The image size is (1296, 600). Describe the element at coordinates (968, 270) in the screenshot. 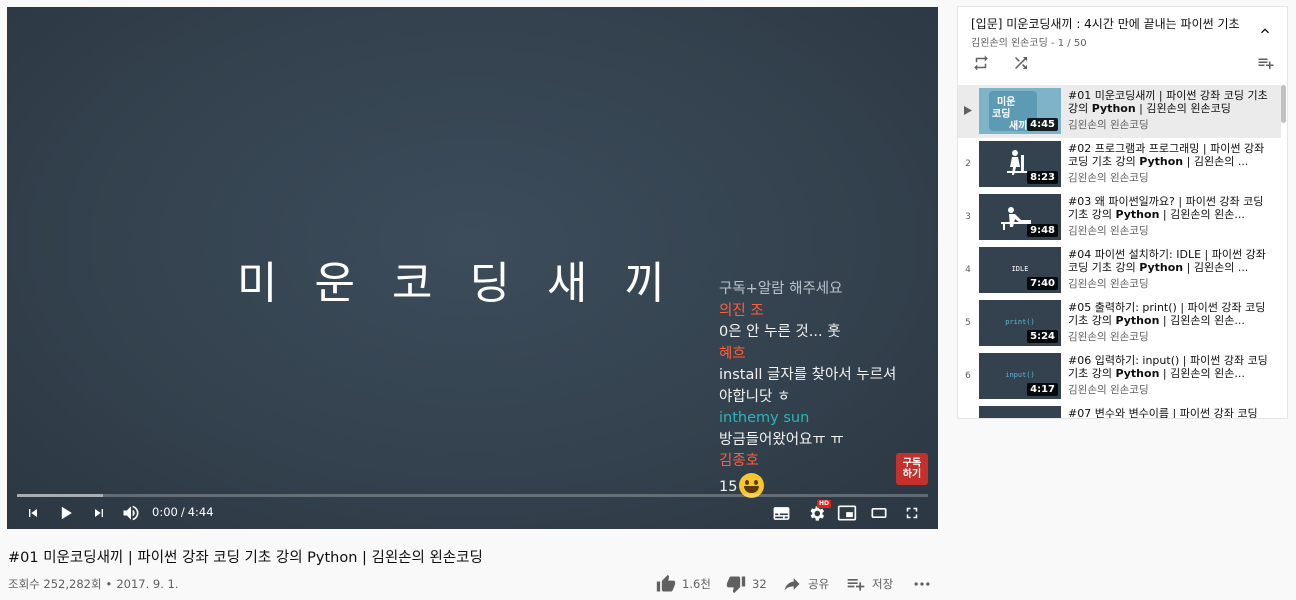

I see `playlist-item-index: 4` at that location.